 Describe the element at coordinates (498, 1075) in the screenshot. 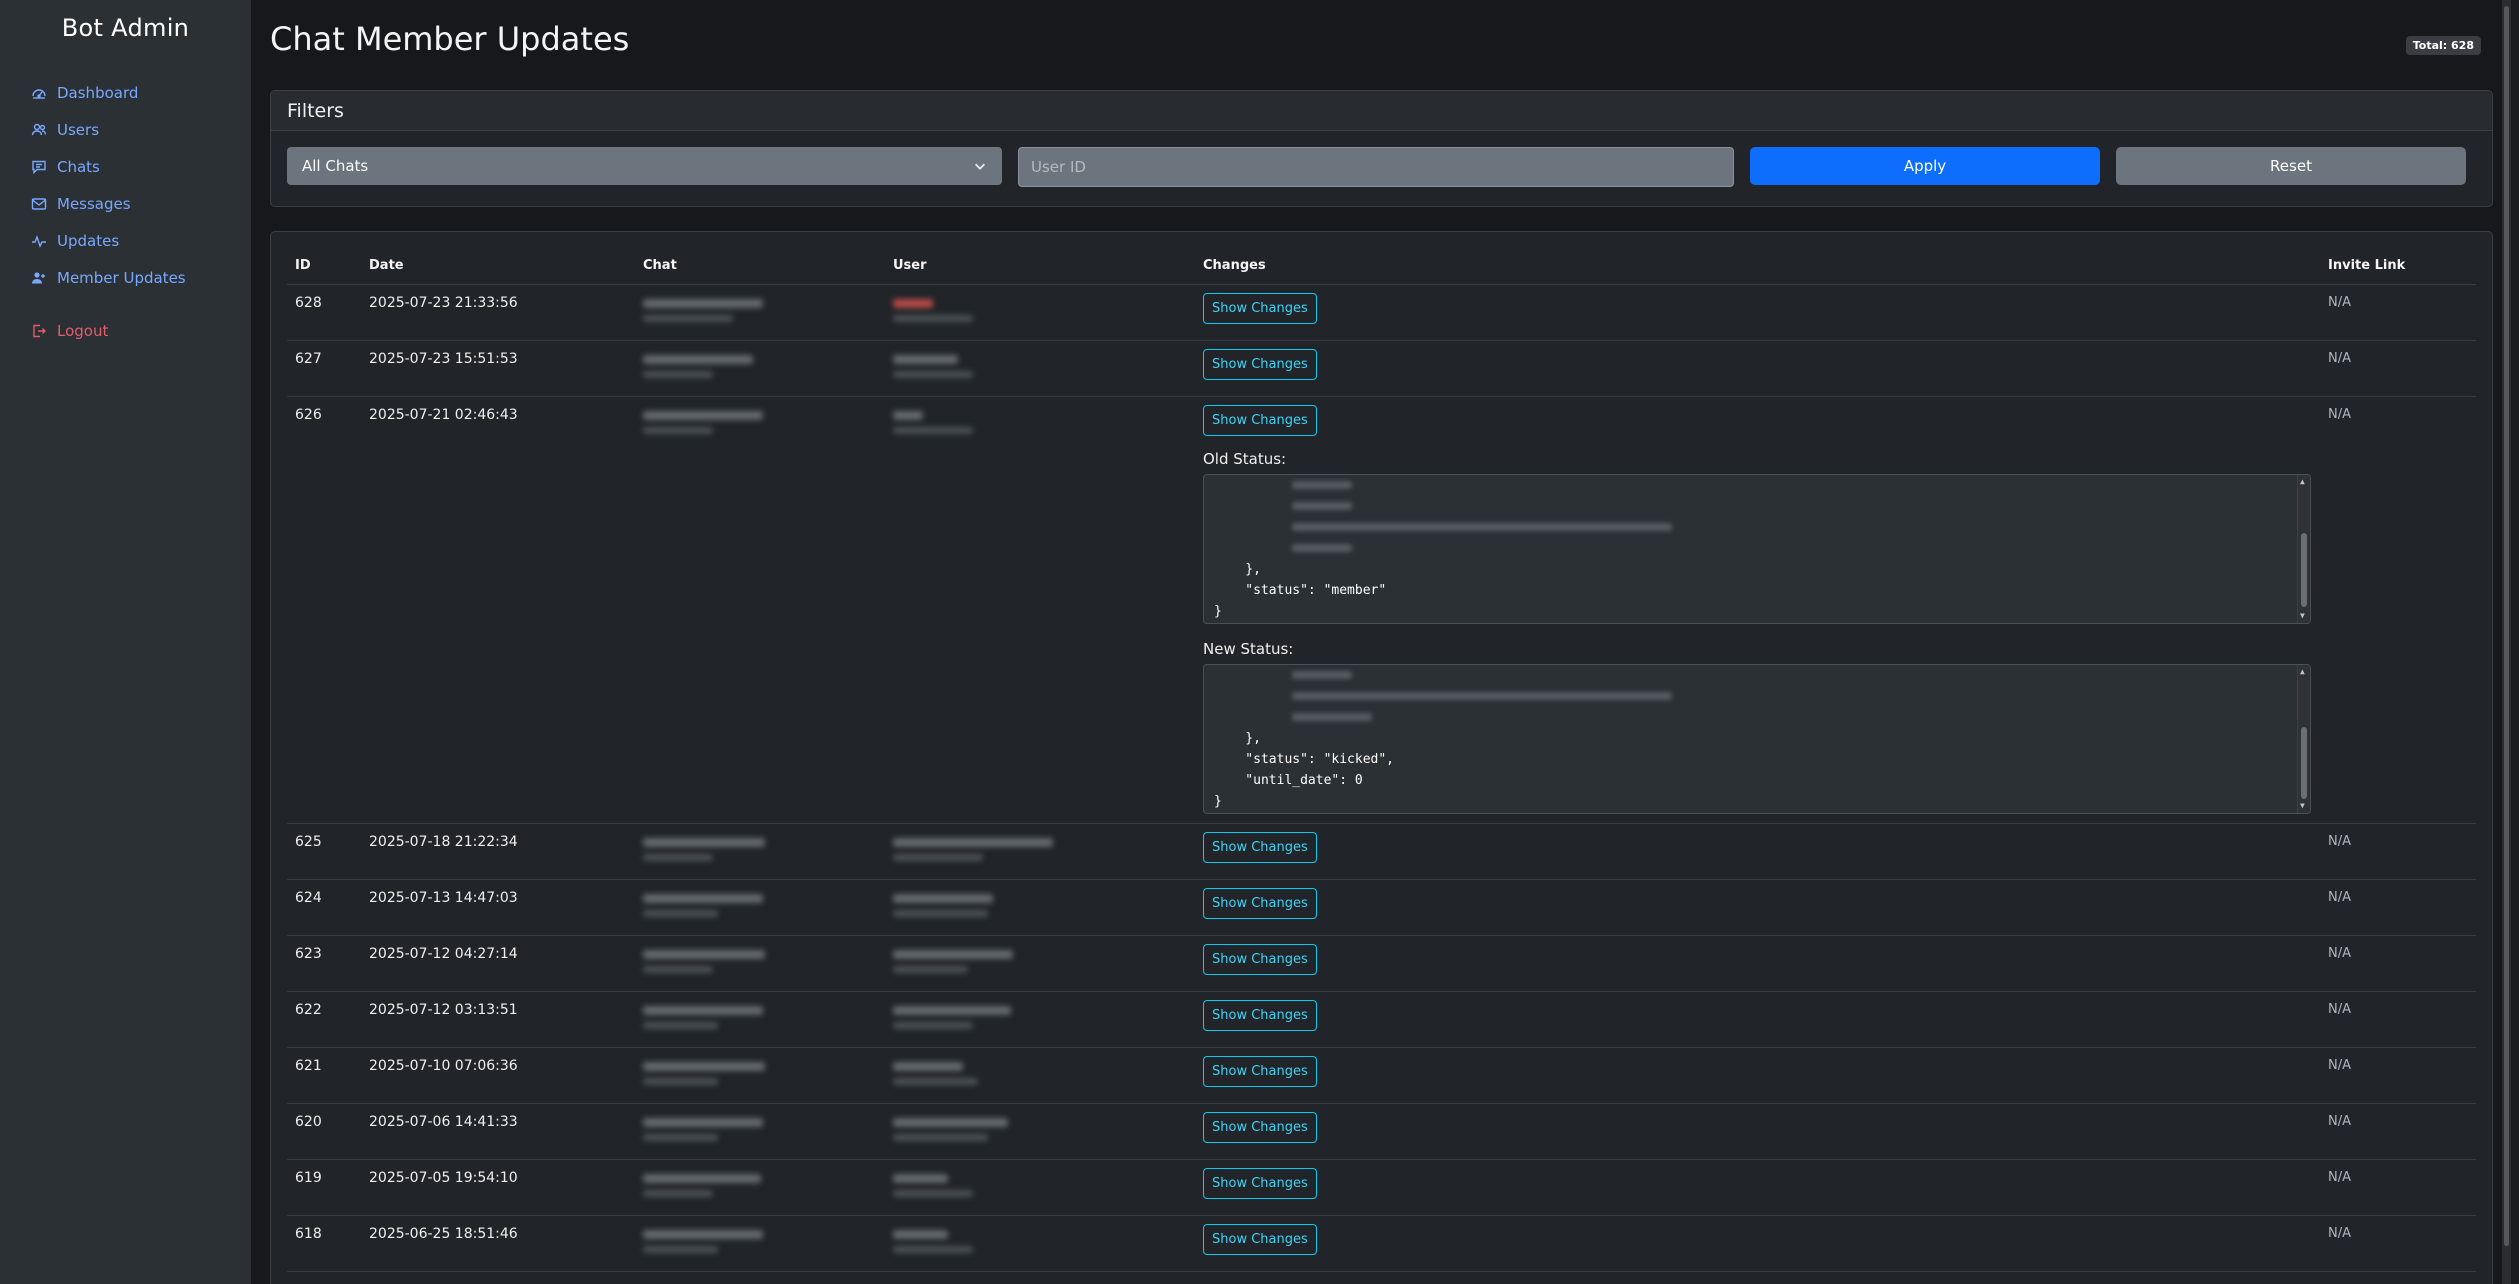

I see `cell-date: 2025-07-10 07:06:36` at that location.